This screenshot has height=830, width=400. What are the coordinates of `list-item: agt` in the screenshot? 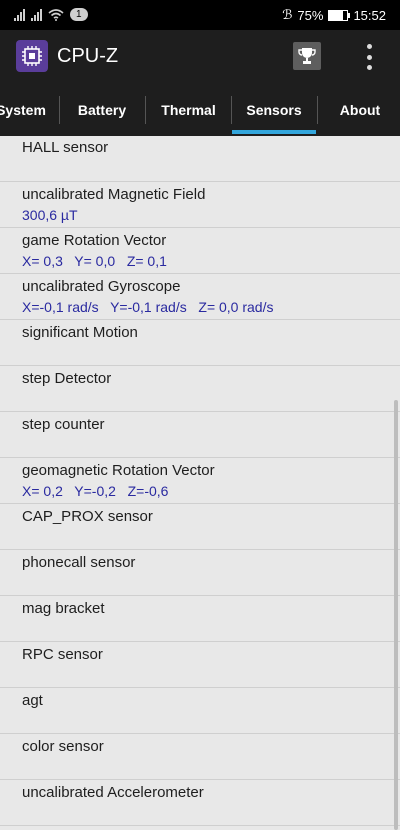 It's located at (200, 711).